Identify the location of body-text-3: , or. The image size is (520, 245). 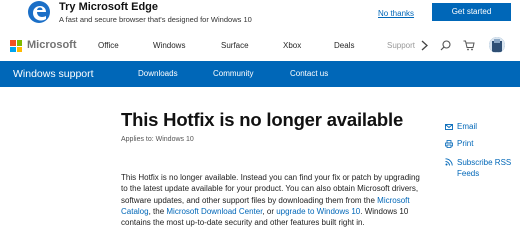
(269, 211).